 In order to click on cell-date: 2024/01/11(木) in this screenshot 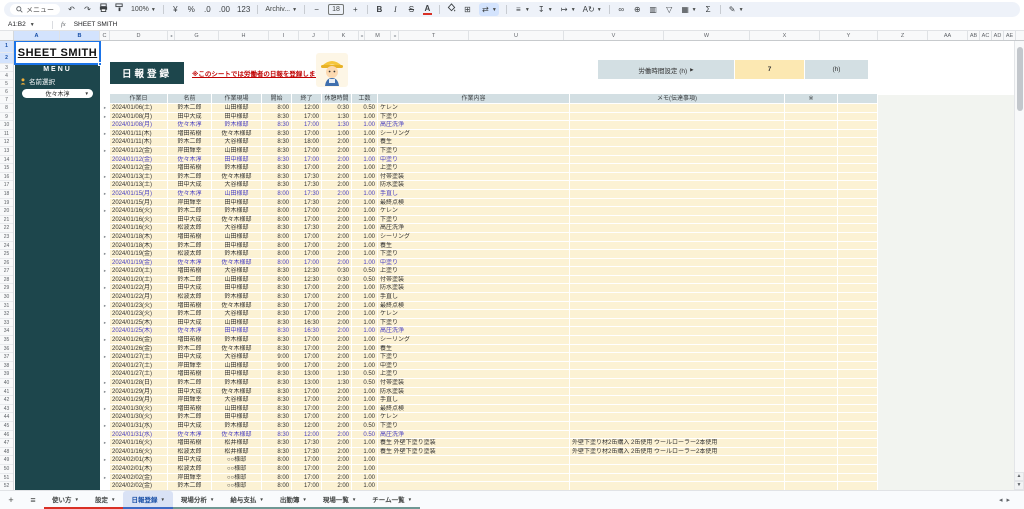, I will do `click(139, 142)`.